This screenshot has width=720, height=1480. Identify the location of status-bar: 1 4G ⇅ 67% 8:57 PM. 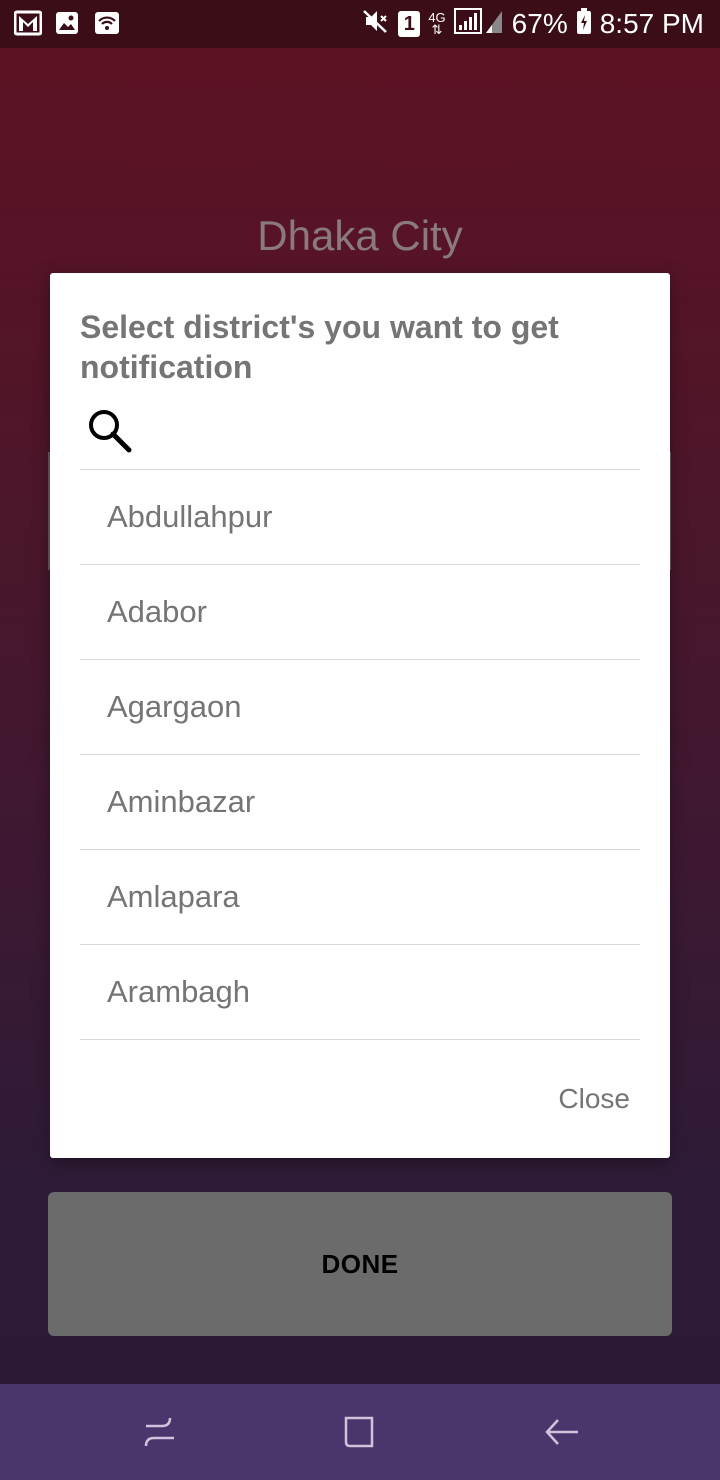
(360, 24).